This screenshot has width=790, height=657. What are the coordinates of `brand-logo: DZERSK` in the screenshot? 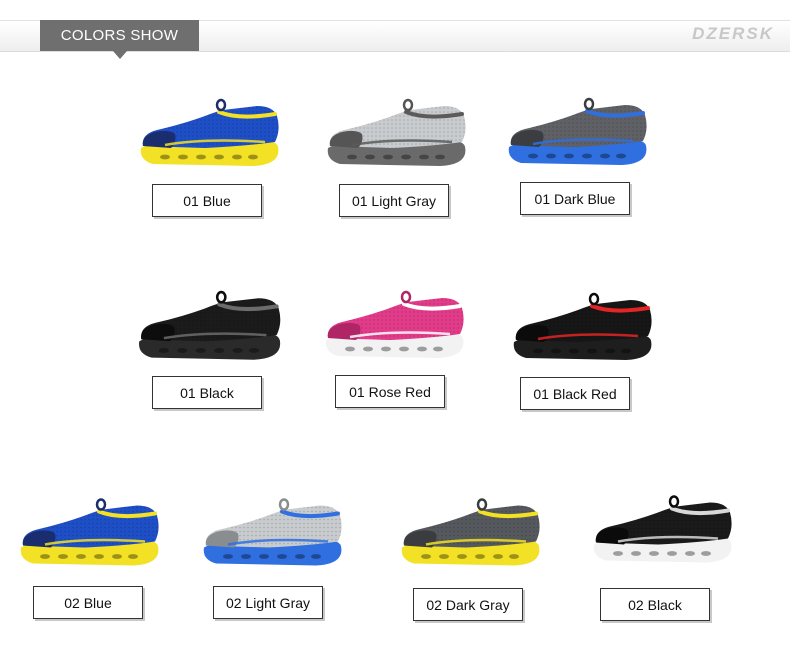 It's located at (733, 33).